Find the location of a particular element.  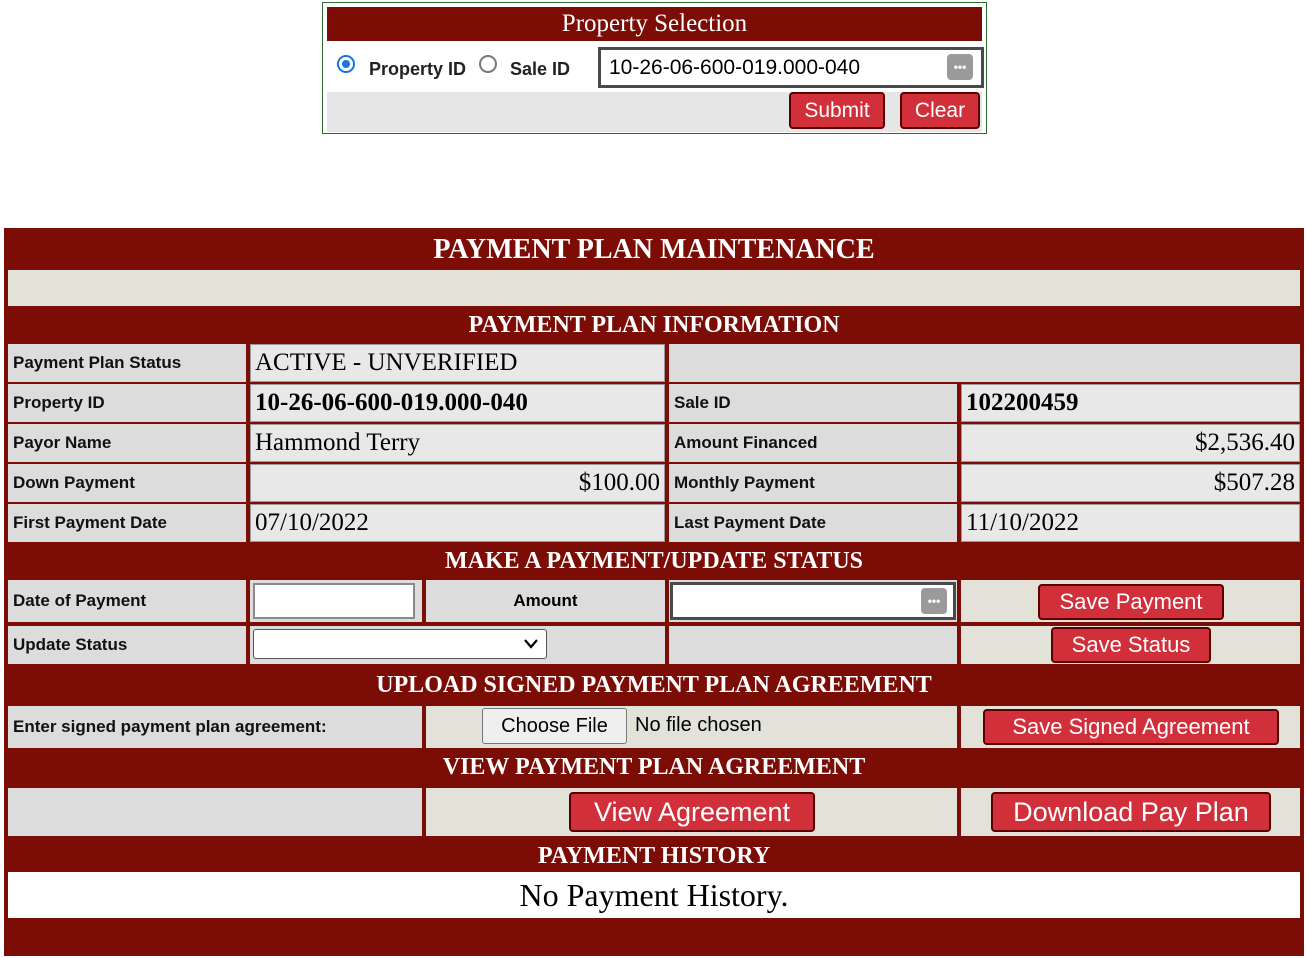

payment-plan-status-value: ACTIVE - UNVERIFIED is located at coordinates (457, 363).